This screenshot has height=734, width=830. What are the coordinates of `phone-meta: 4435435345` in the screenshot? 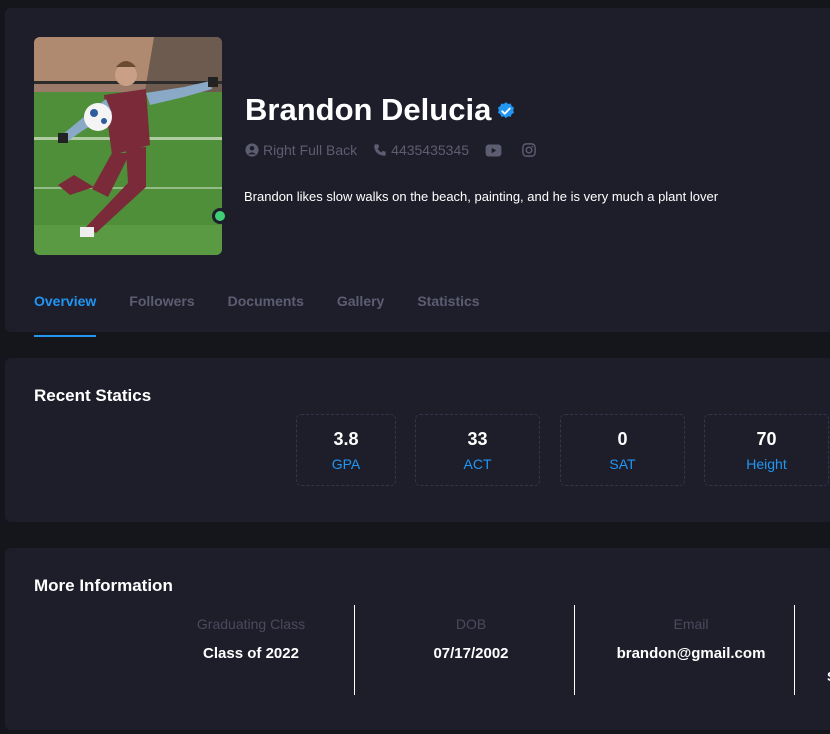 It's located at (421, 150).